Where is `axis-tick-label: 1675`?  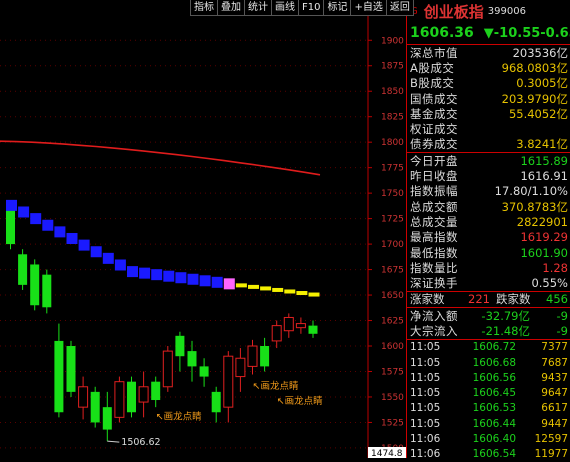 axis-tick-label: 1675 is located at coordinates (392, 271).